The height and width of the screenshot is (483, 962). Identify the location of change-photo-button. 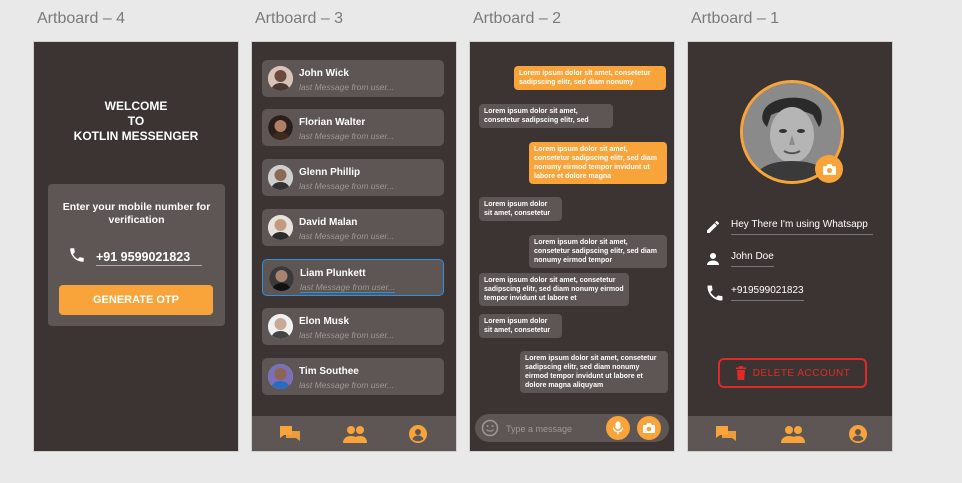
(829, 169).